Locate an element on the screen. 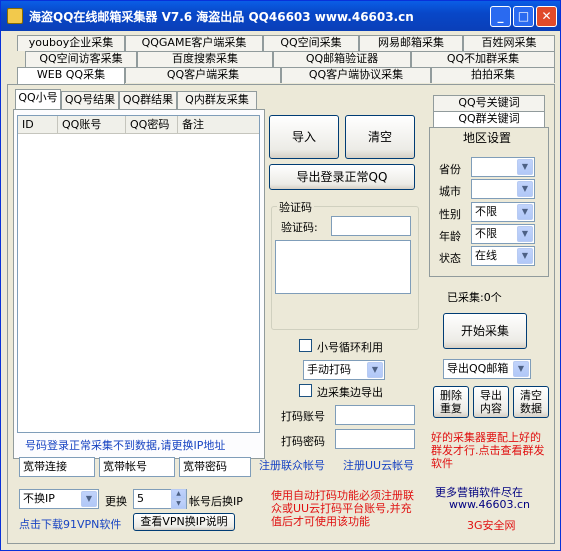  export-normal-button: 导出登录正常QQ is located at coordinates (342, 177).